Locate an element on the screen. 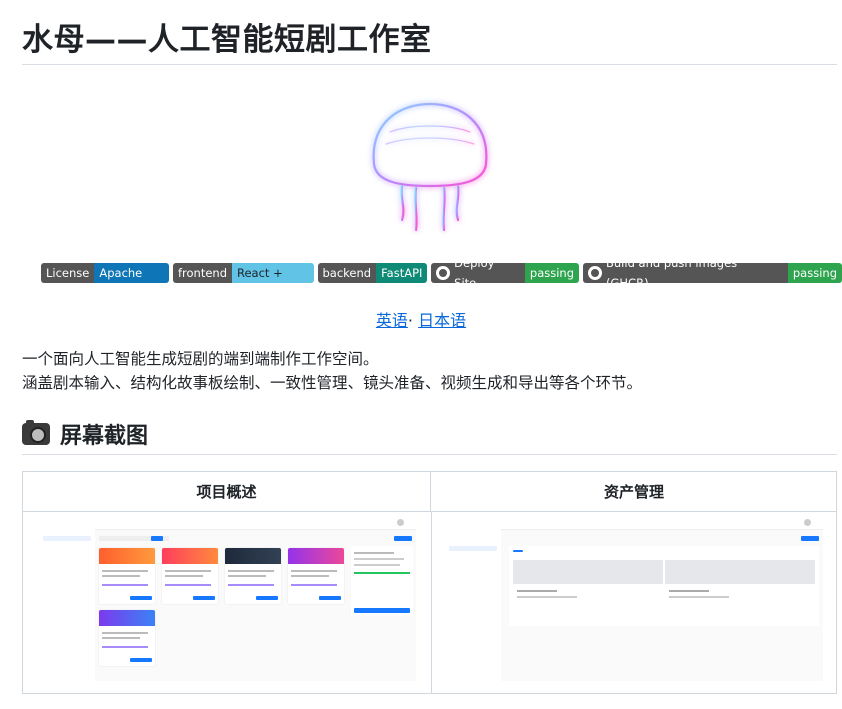 Image resolution: width=842 pixels, height=709 pixels. screenshots-heading-text: 屏幕截图 is located at coordinates (104, 436).